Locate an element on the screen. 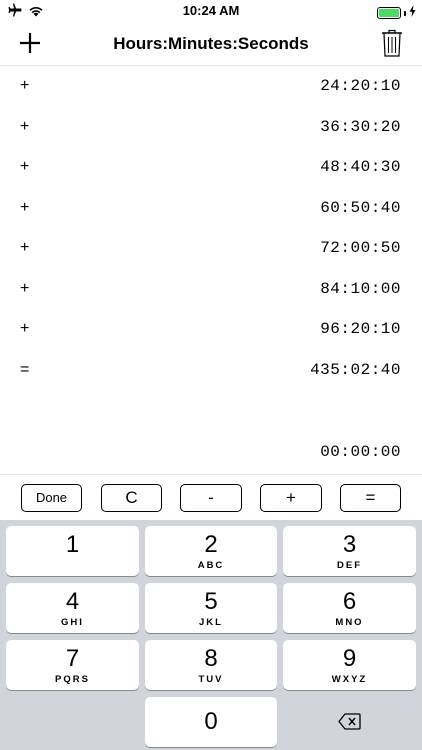 The height and width of the screenshot is (750, 422). operation-bar: Done C - + = is located at coordinates (211, 497).